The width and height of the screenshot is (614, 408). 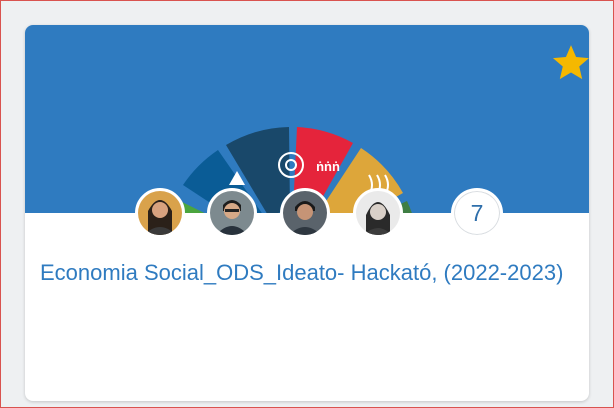 I want to click on svg-text: ṅṅṅ, so click(x=328, y=166).